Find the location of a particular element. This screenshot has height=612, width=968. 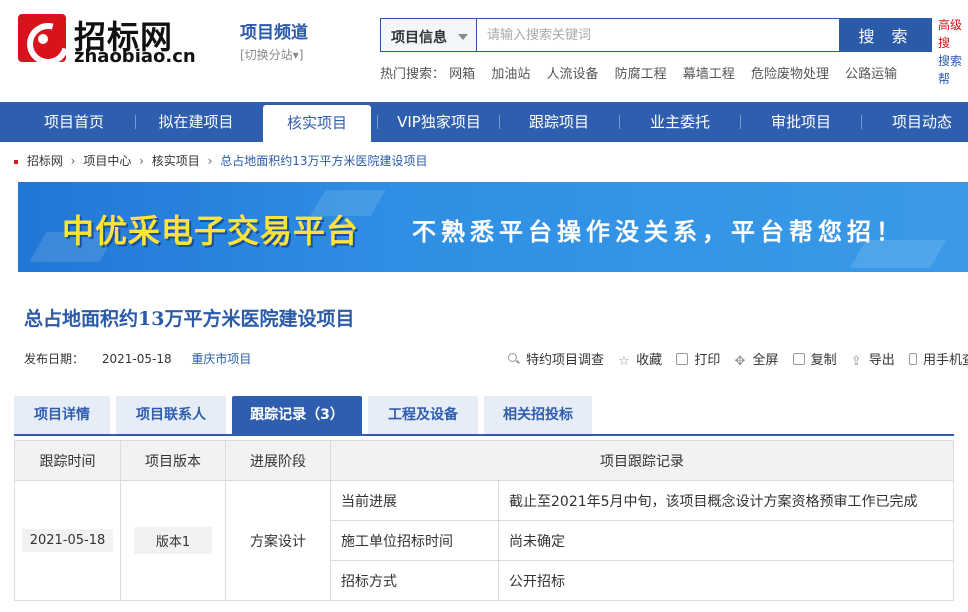

banner-subtitle: 不熟悉平台操作没关系，平台帮您招！ is located at coordinates (658, 232).